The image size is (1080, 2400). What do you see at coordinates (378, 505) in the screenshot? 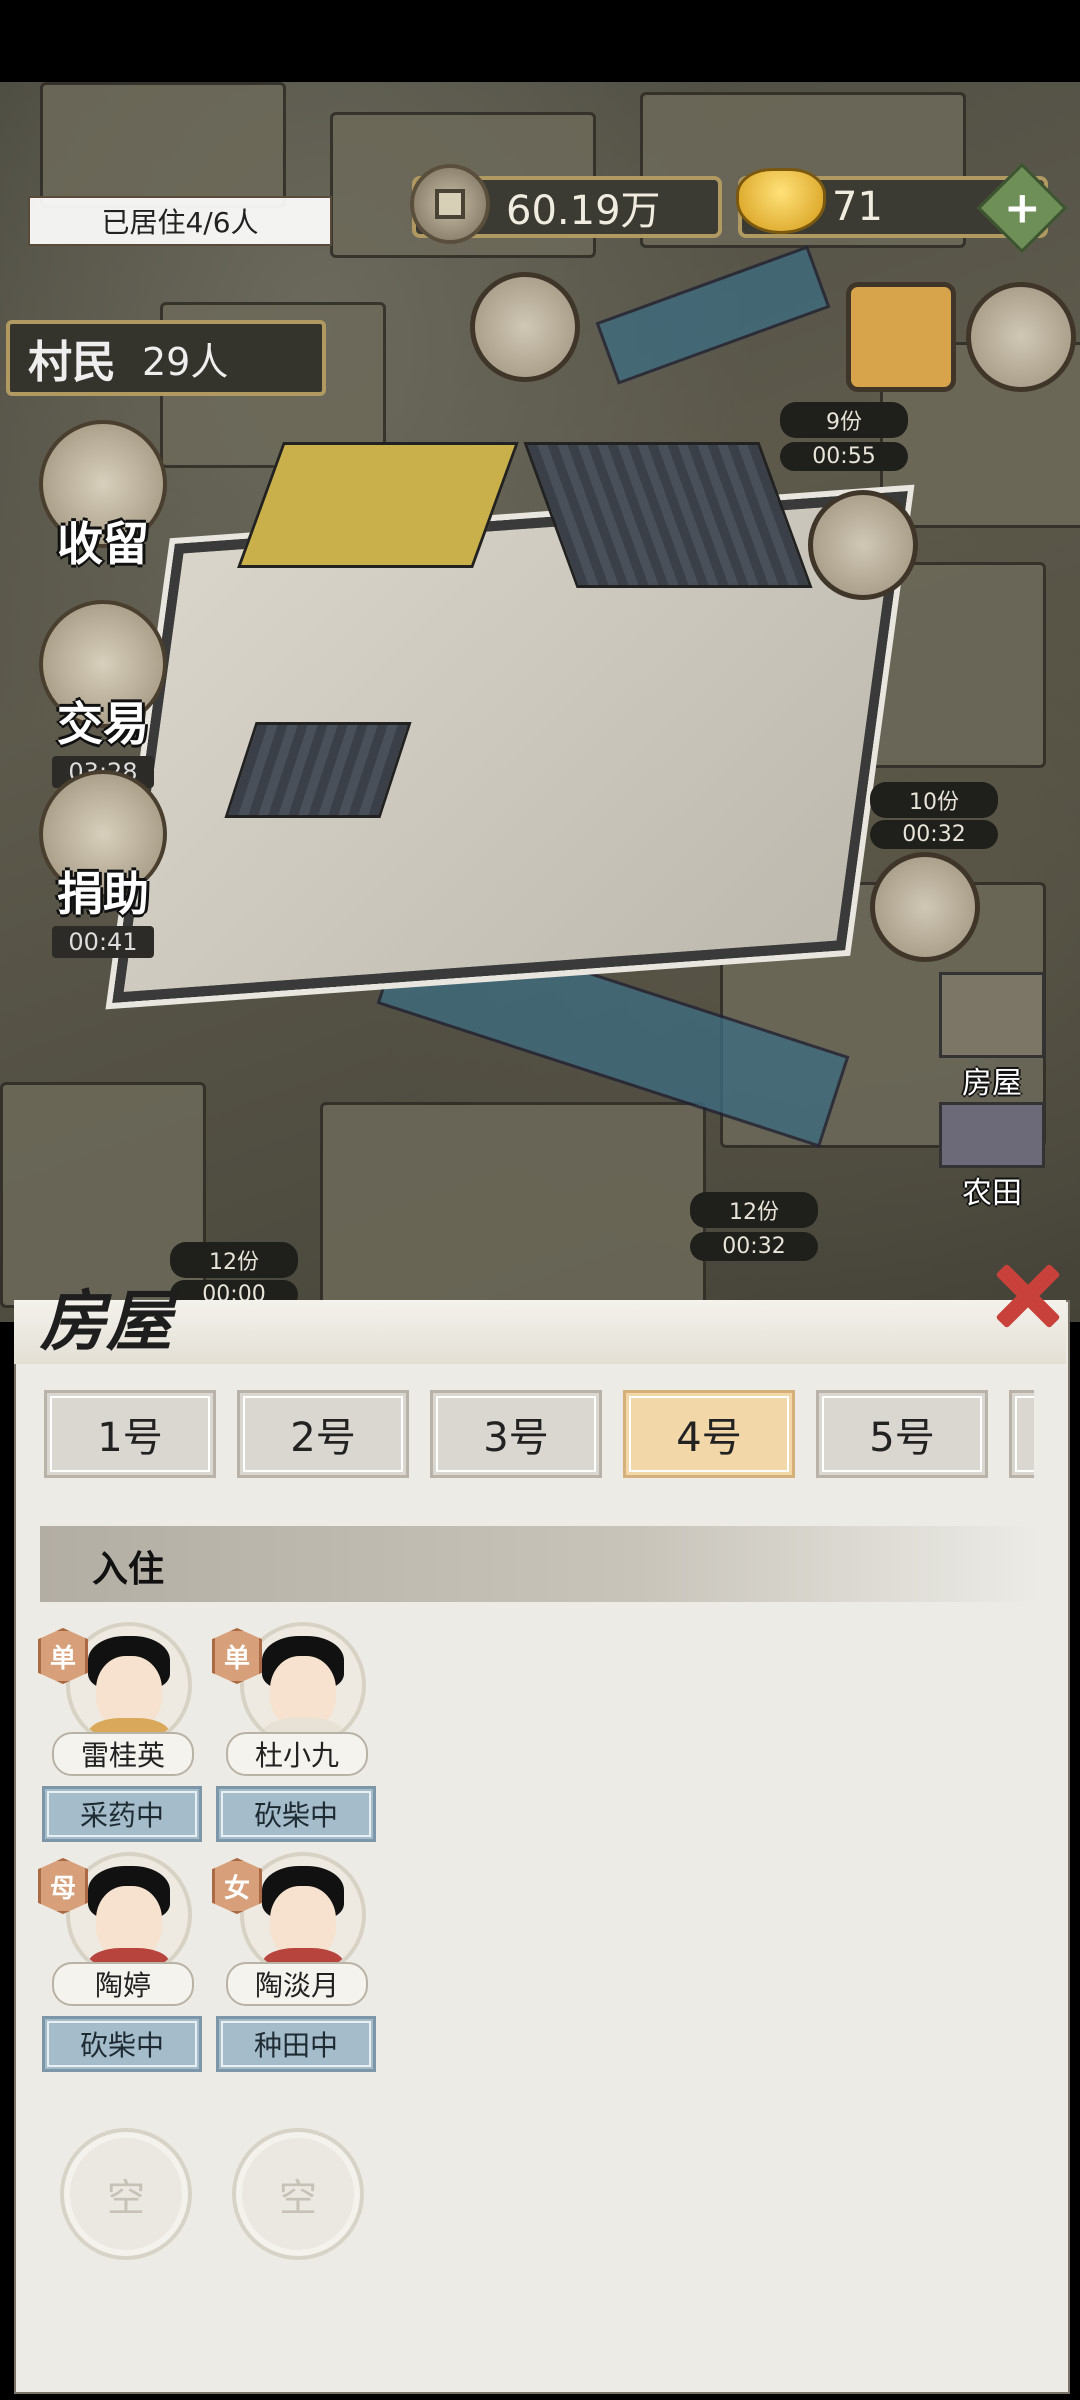
I see `house-roof` at bounding box center [378, 505].